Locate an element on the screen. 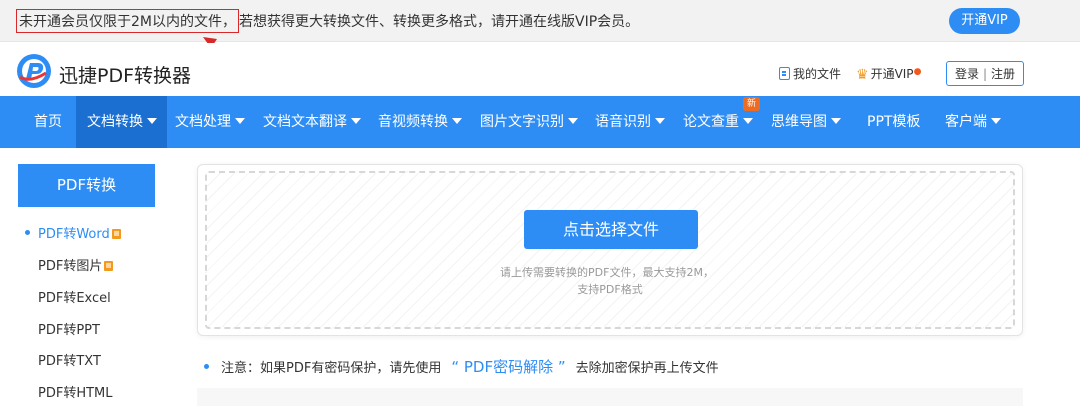 This screenshot has width=1080, height=406. nav-client: 客户端 is located at coordinates (973, 122).